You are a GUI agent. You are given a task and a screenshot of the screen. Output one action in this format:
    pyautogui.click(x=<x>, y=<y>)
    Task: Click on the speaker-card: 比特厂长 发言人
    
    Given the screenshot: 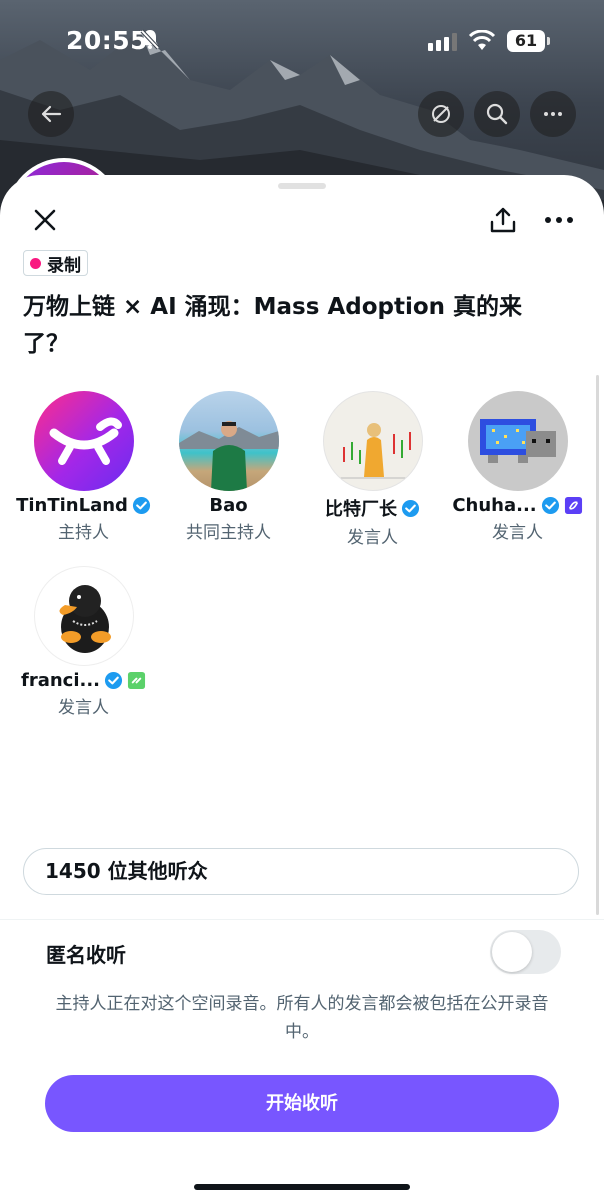 What is the action you would take?
    pyautogui.click(x=372, y=469)
    